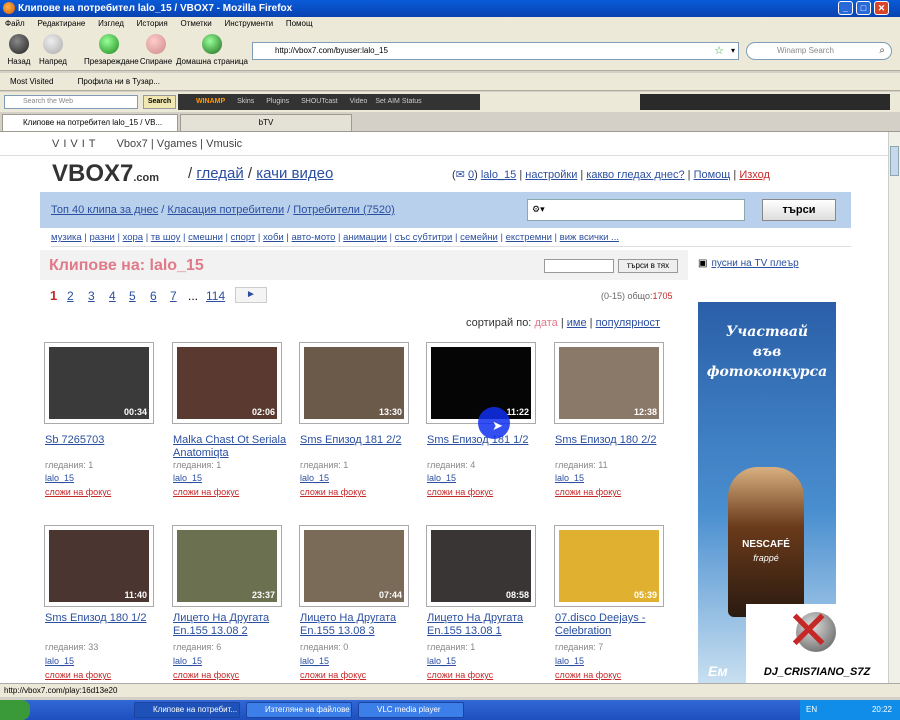 The height and width of the screenshot is (720, 900). I want to click on plugins-menu: Plugins, so click(277, 101).